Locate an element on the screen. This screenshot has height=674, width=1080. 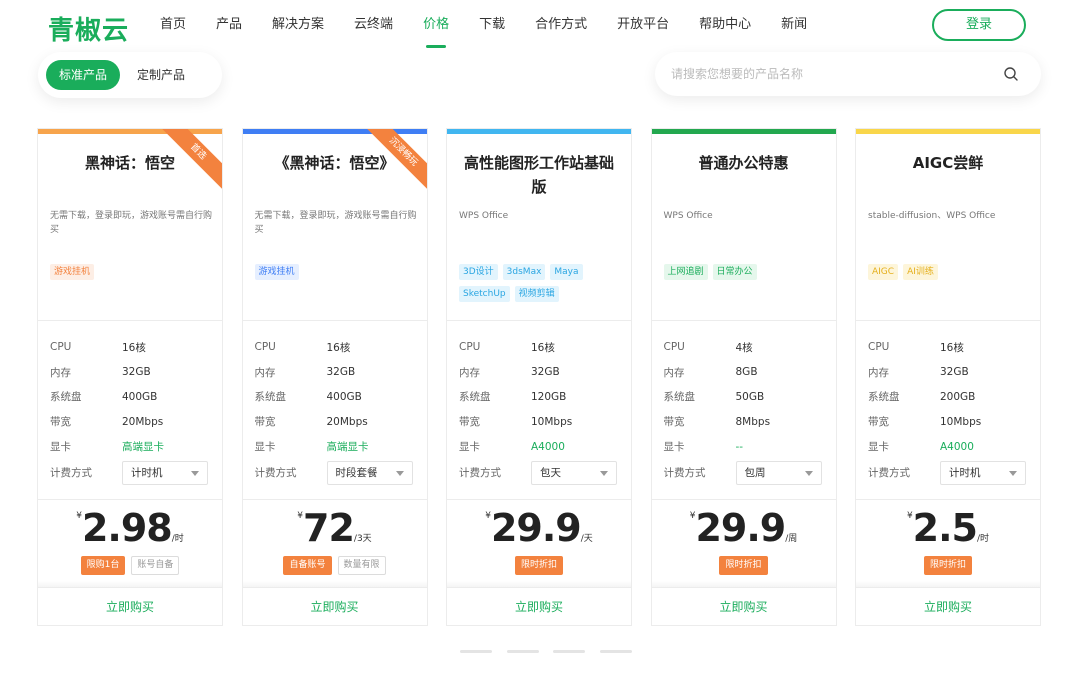
spec-row-disk: 系统盘 400GB is located at coordinates (334, 397).